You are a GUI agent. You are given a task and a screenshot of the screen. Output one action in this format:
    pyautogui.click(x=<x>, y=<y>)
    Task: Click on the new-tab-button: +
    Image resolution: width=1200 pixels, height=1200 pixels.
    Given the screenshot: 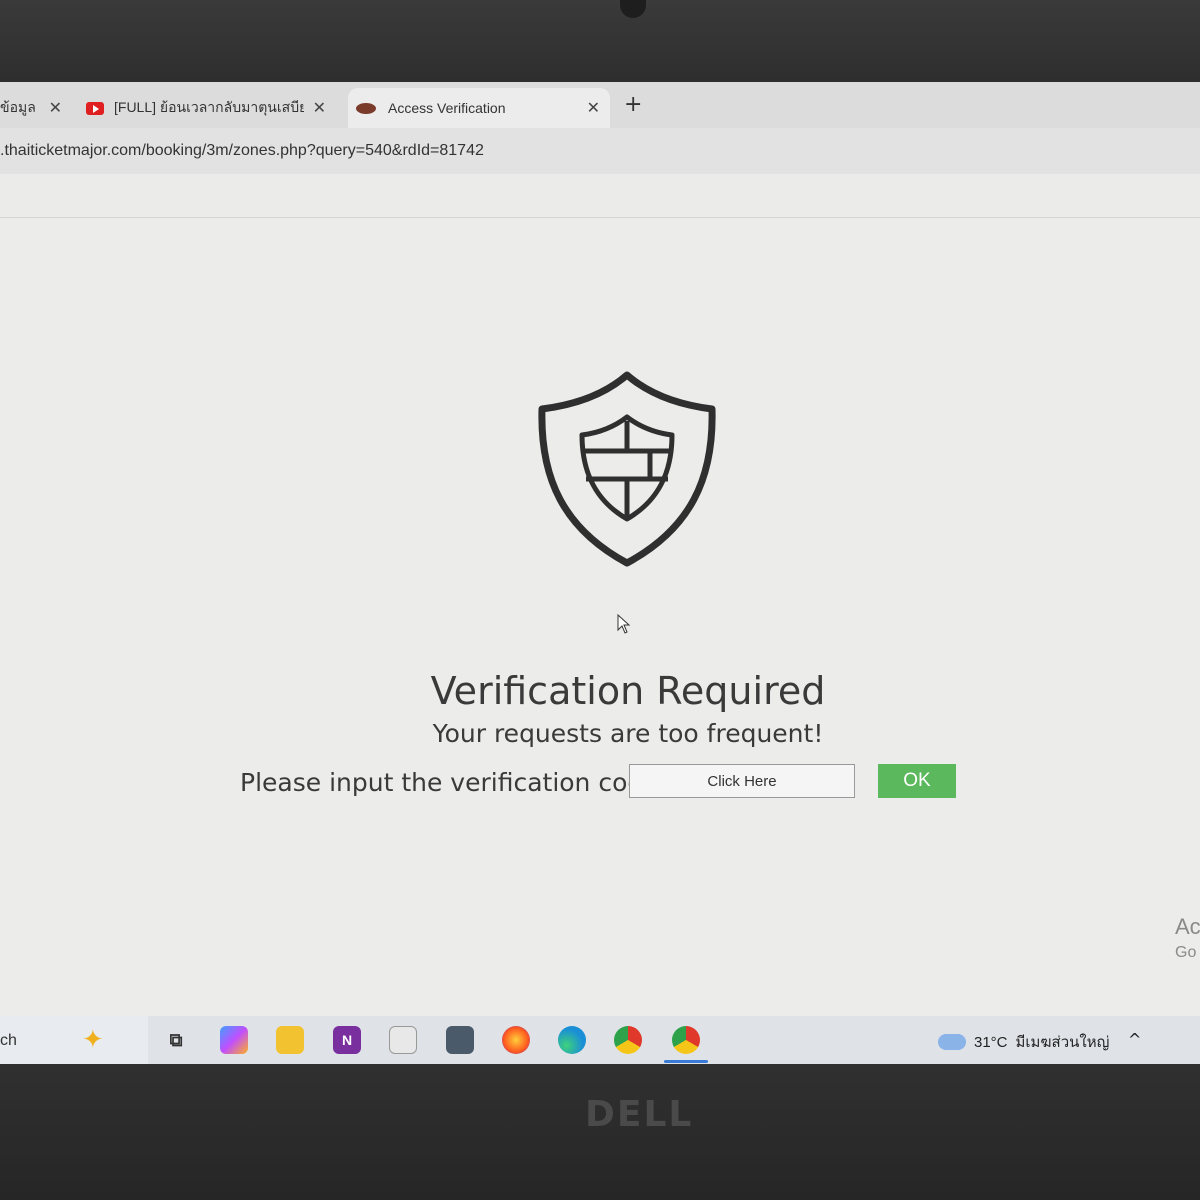 What is the action you would take?
    pyautogui.click(x=633, y=104)
    